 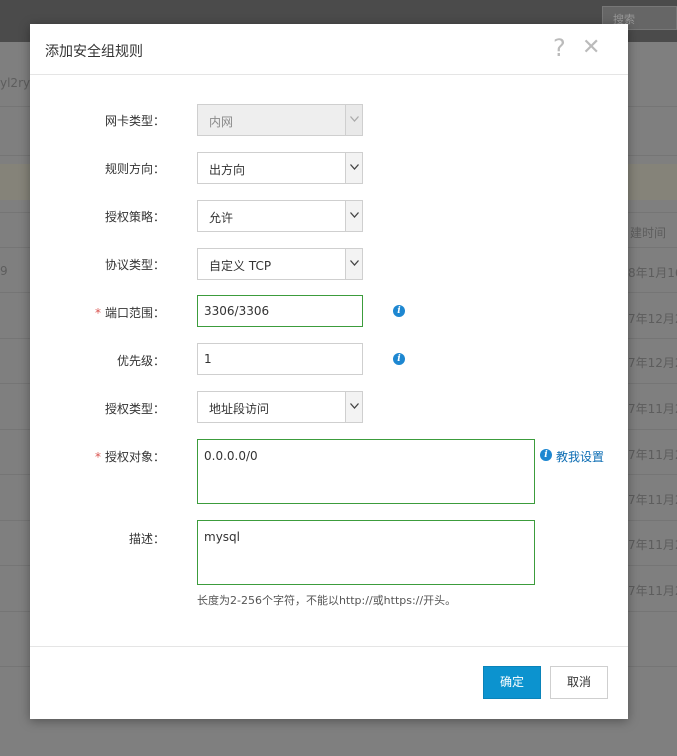 What do you see at coordinates (231, 456) in the screenshot?
I see `auth-object-value: 0.0.0.0/0` at bounding box center [231, 456].